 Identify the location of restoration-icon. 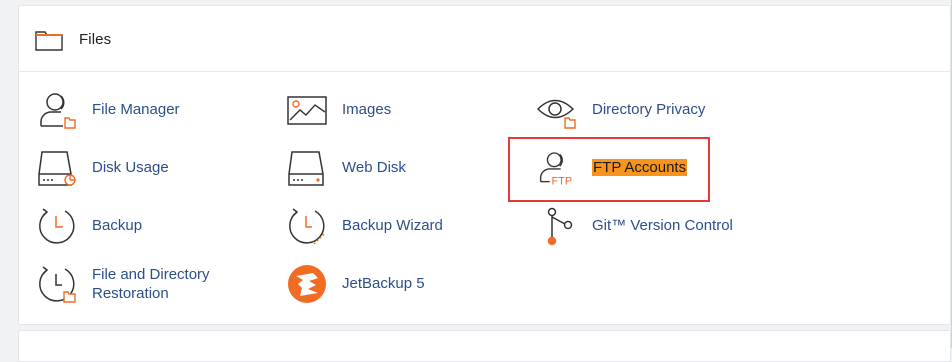
(57, 284).